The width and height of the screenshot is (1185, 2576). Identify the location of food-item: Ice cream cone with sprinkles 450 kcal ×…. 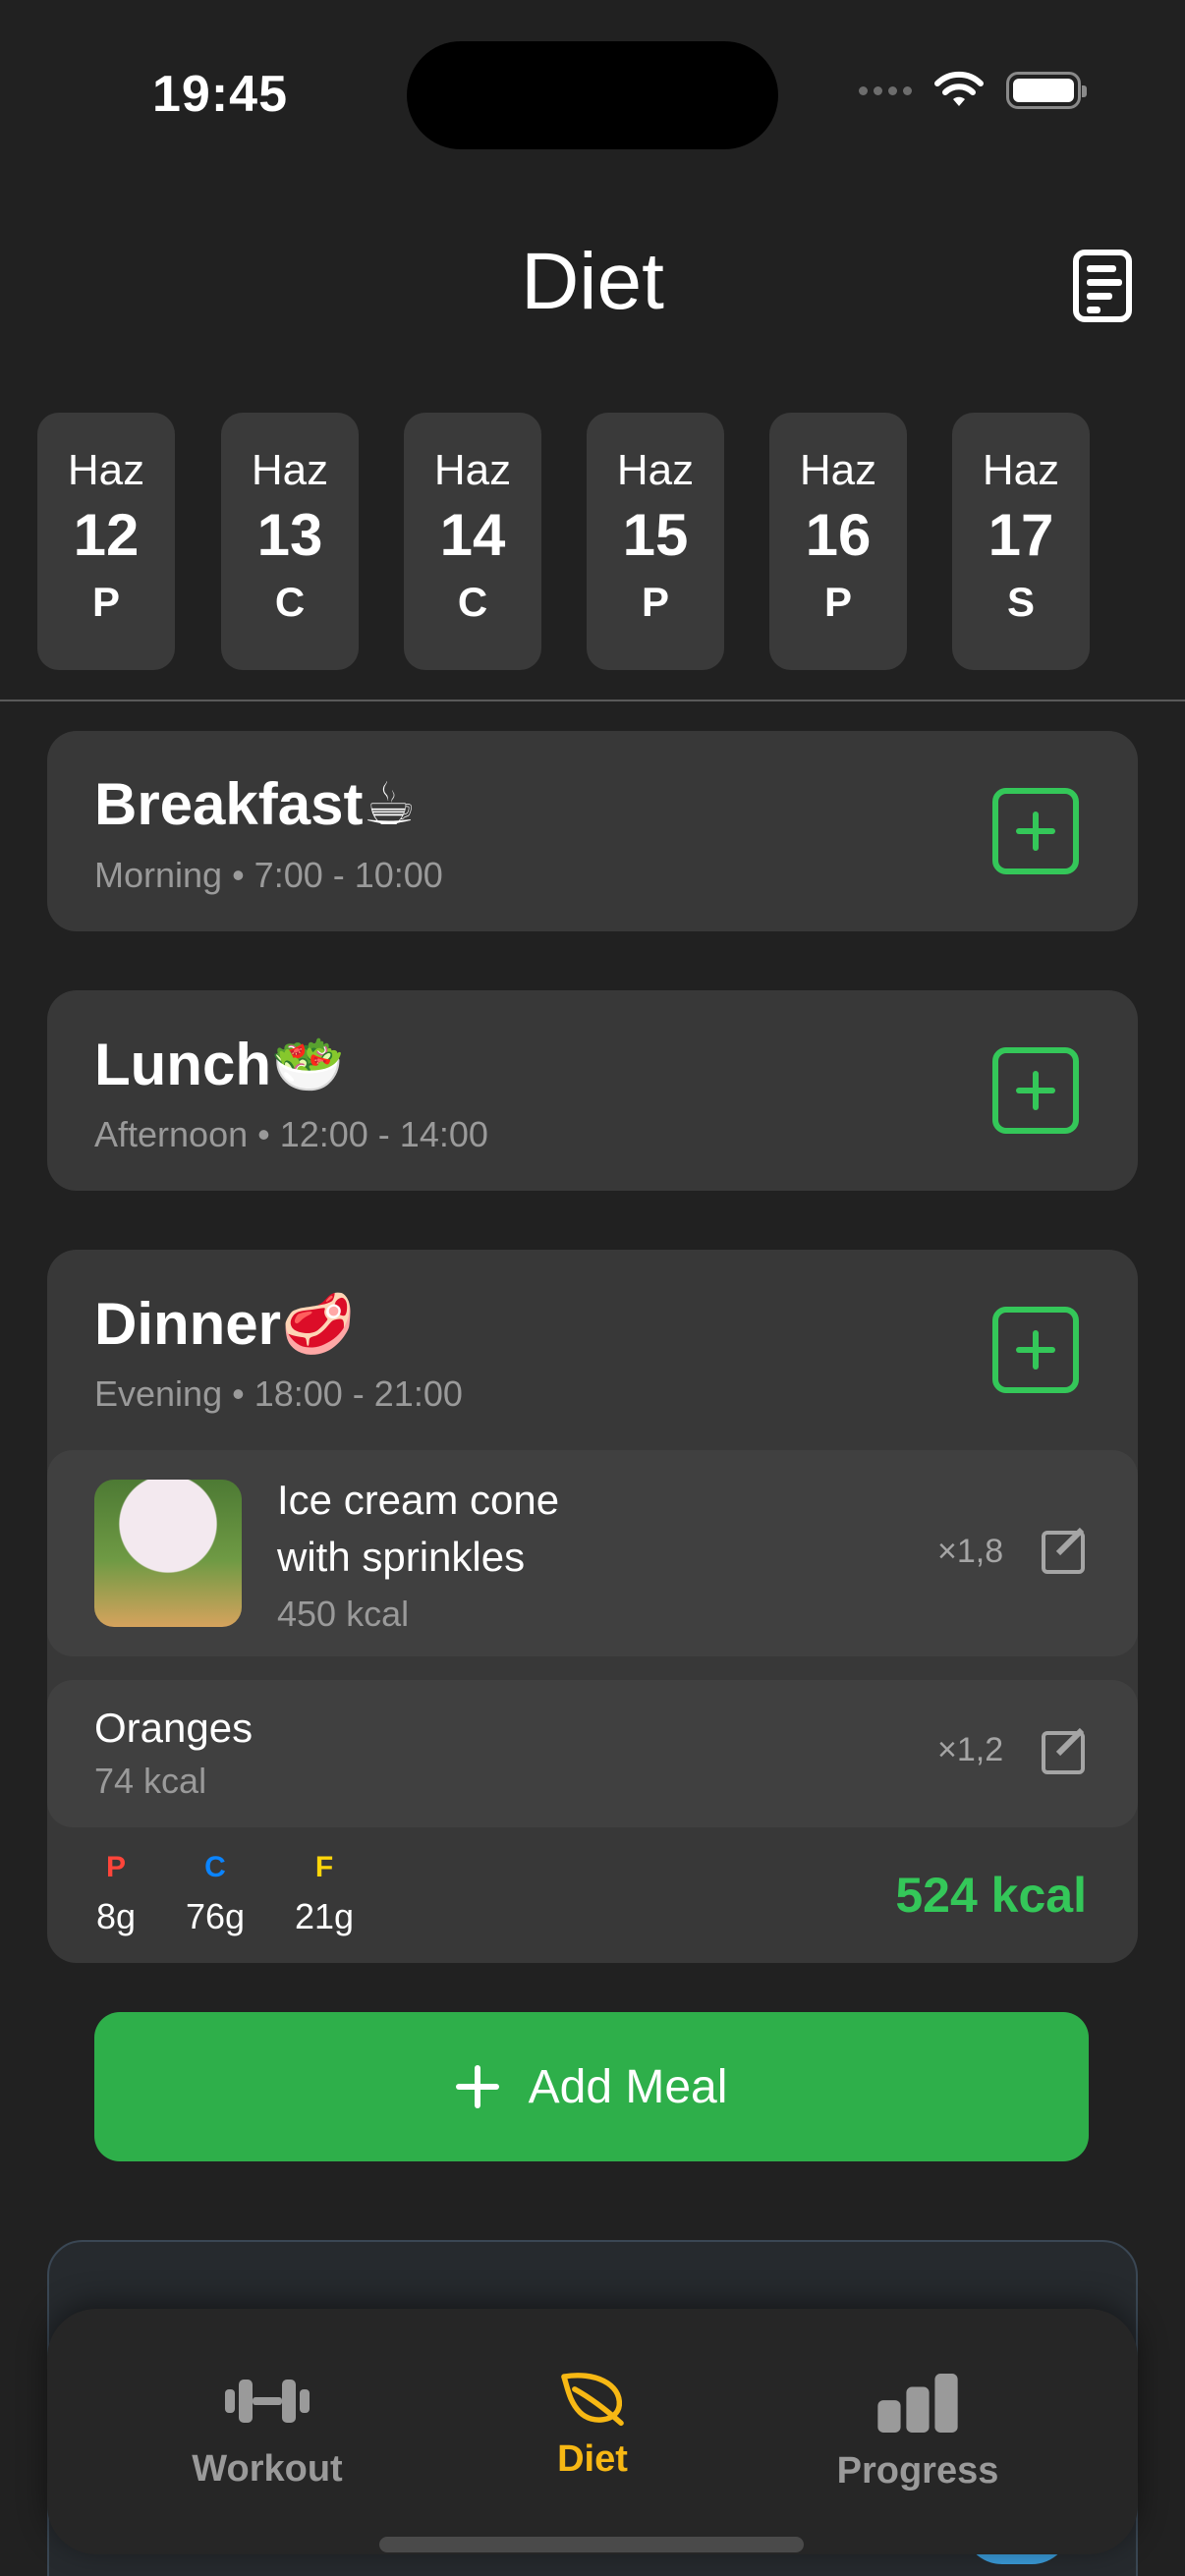
(592, 1553).